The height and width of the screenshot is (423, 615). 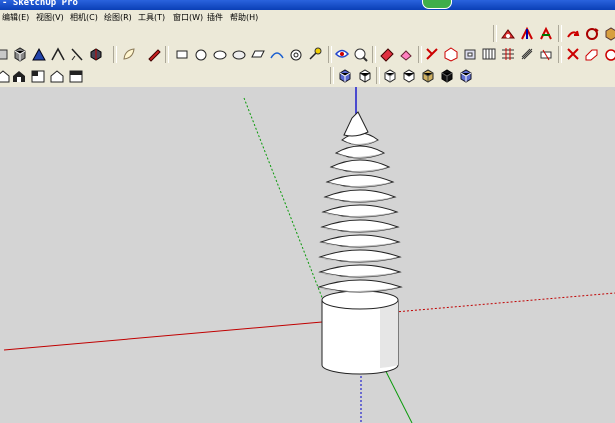 I want to click on screw-base-top, so click(x=360, y=300).